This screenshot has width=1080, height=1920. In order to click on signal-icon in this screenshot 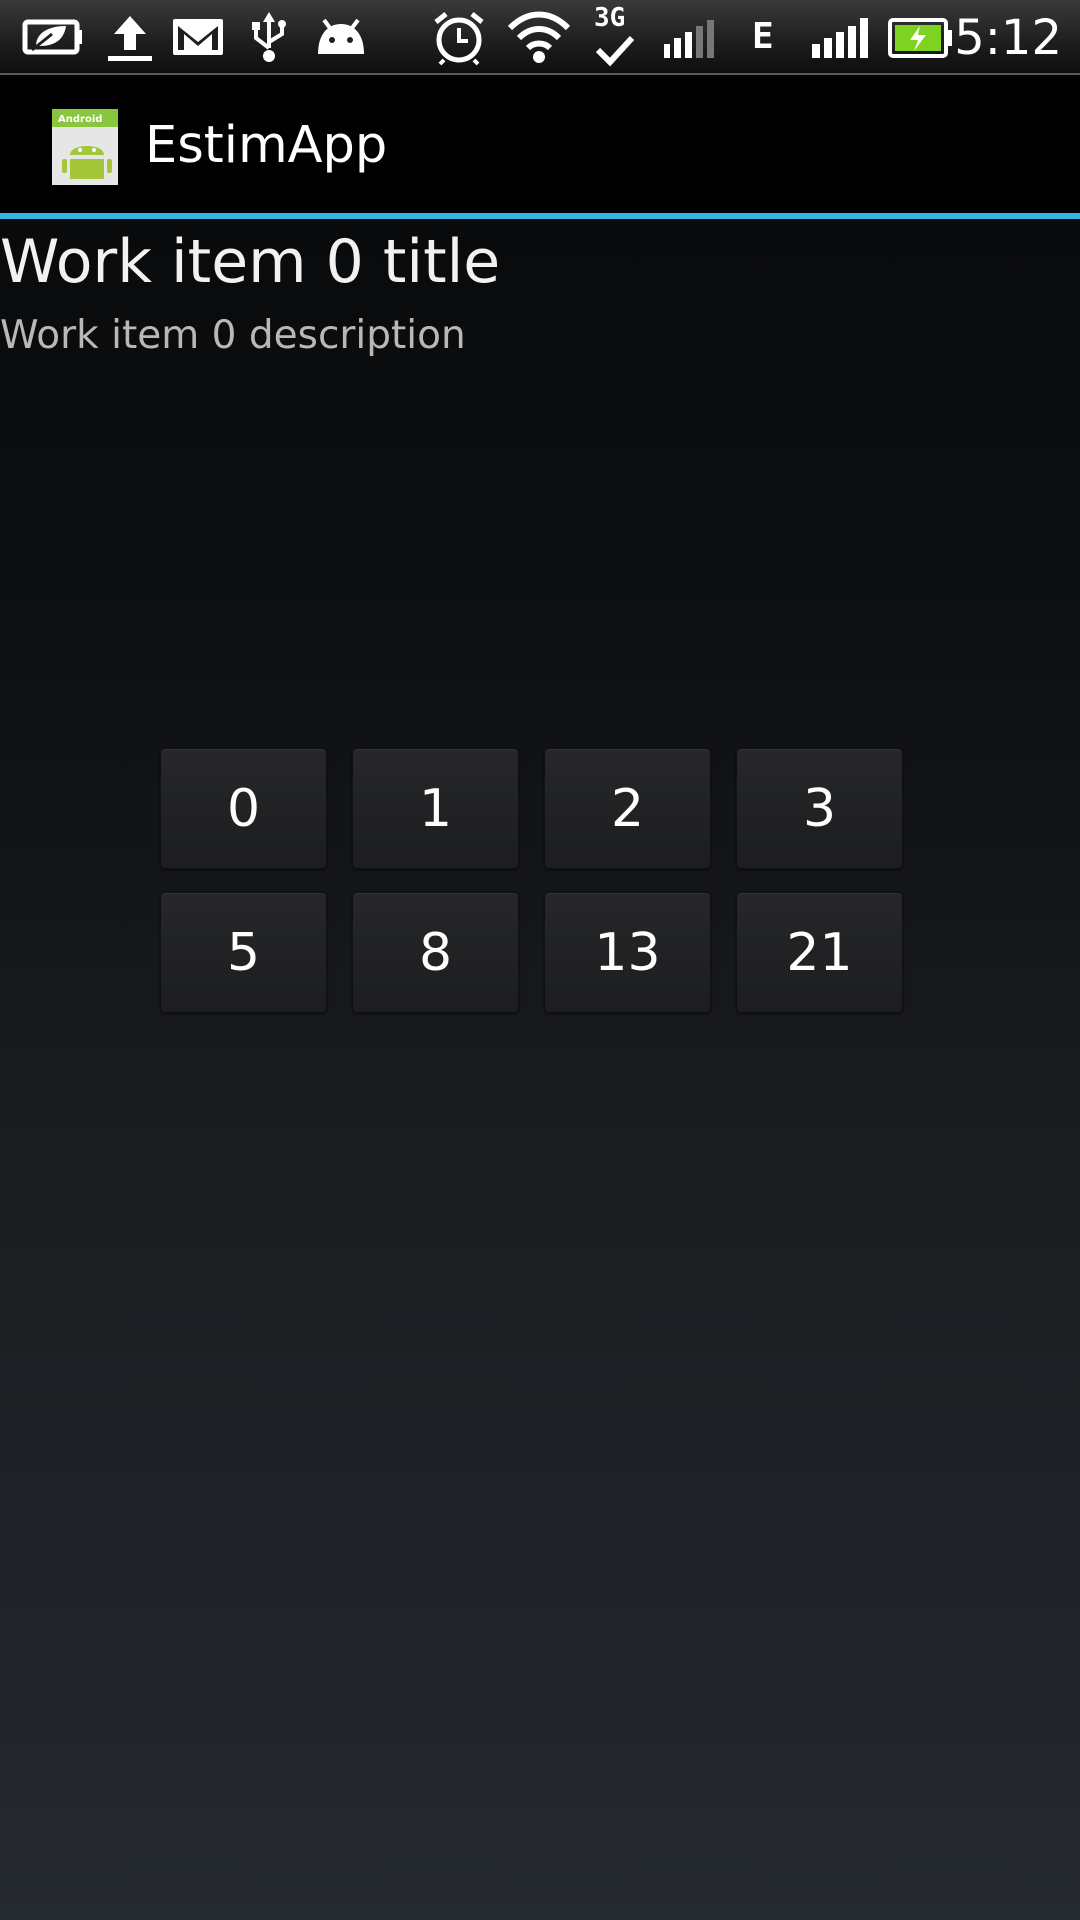, I will do `click(689, 39)`.